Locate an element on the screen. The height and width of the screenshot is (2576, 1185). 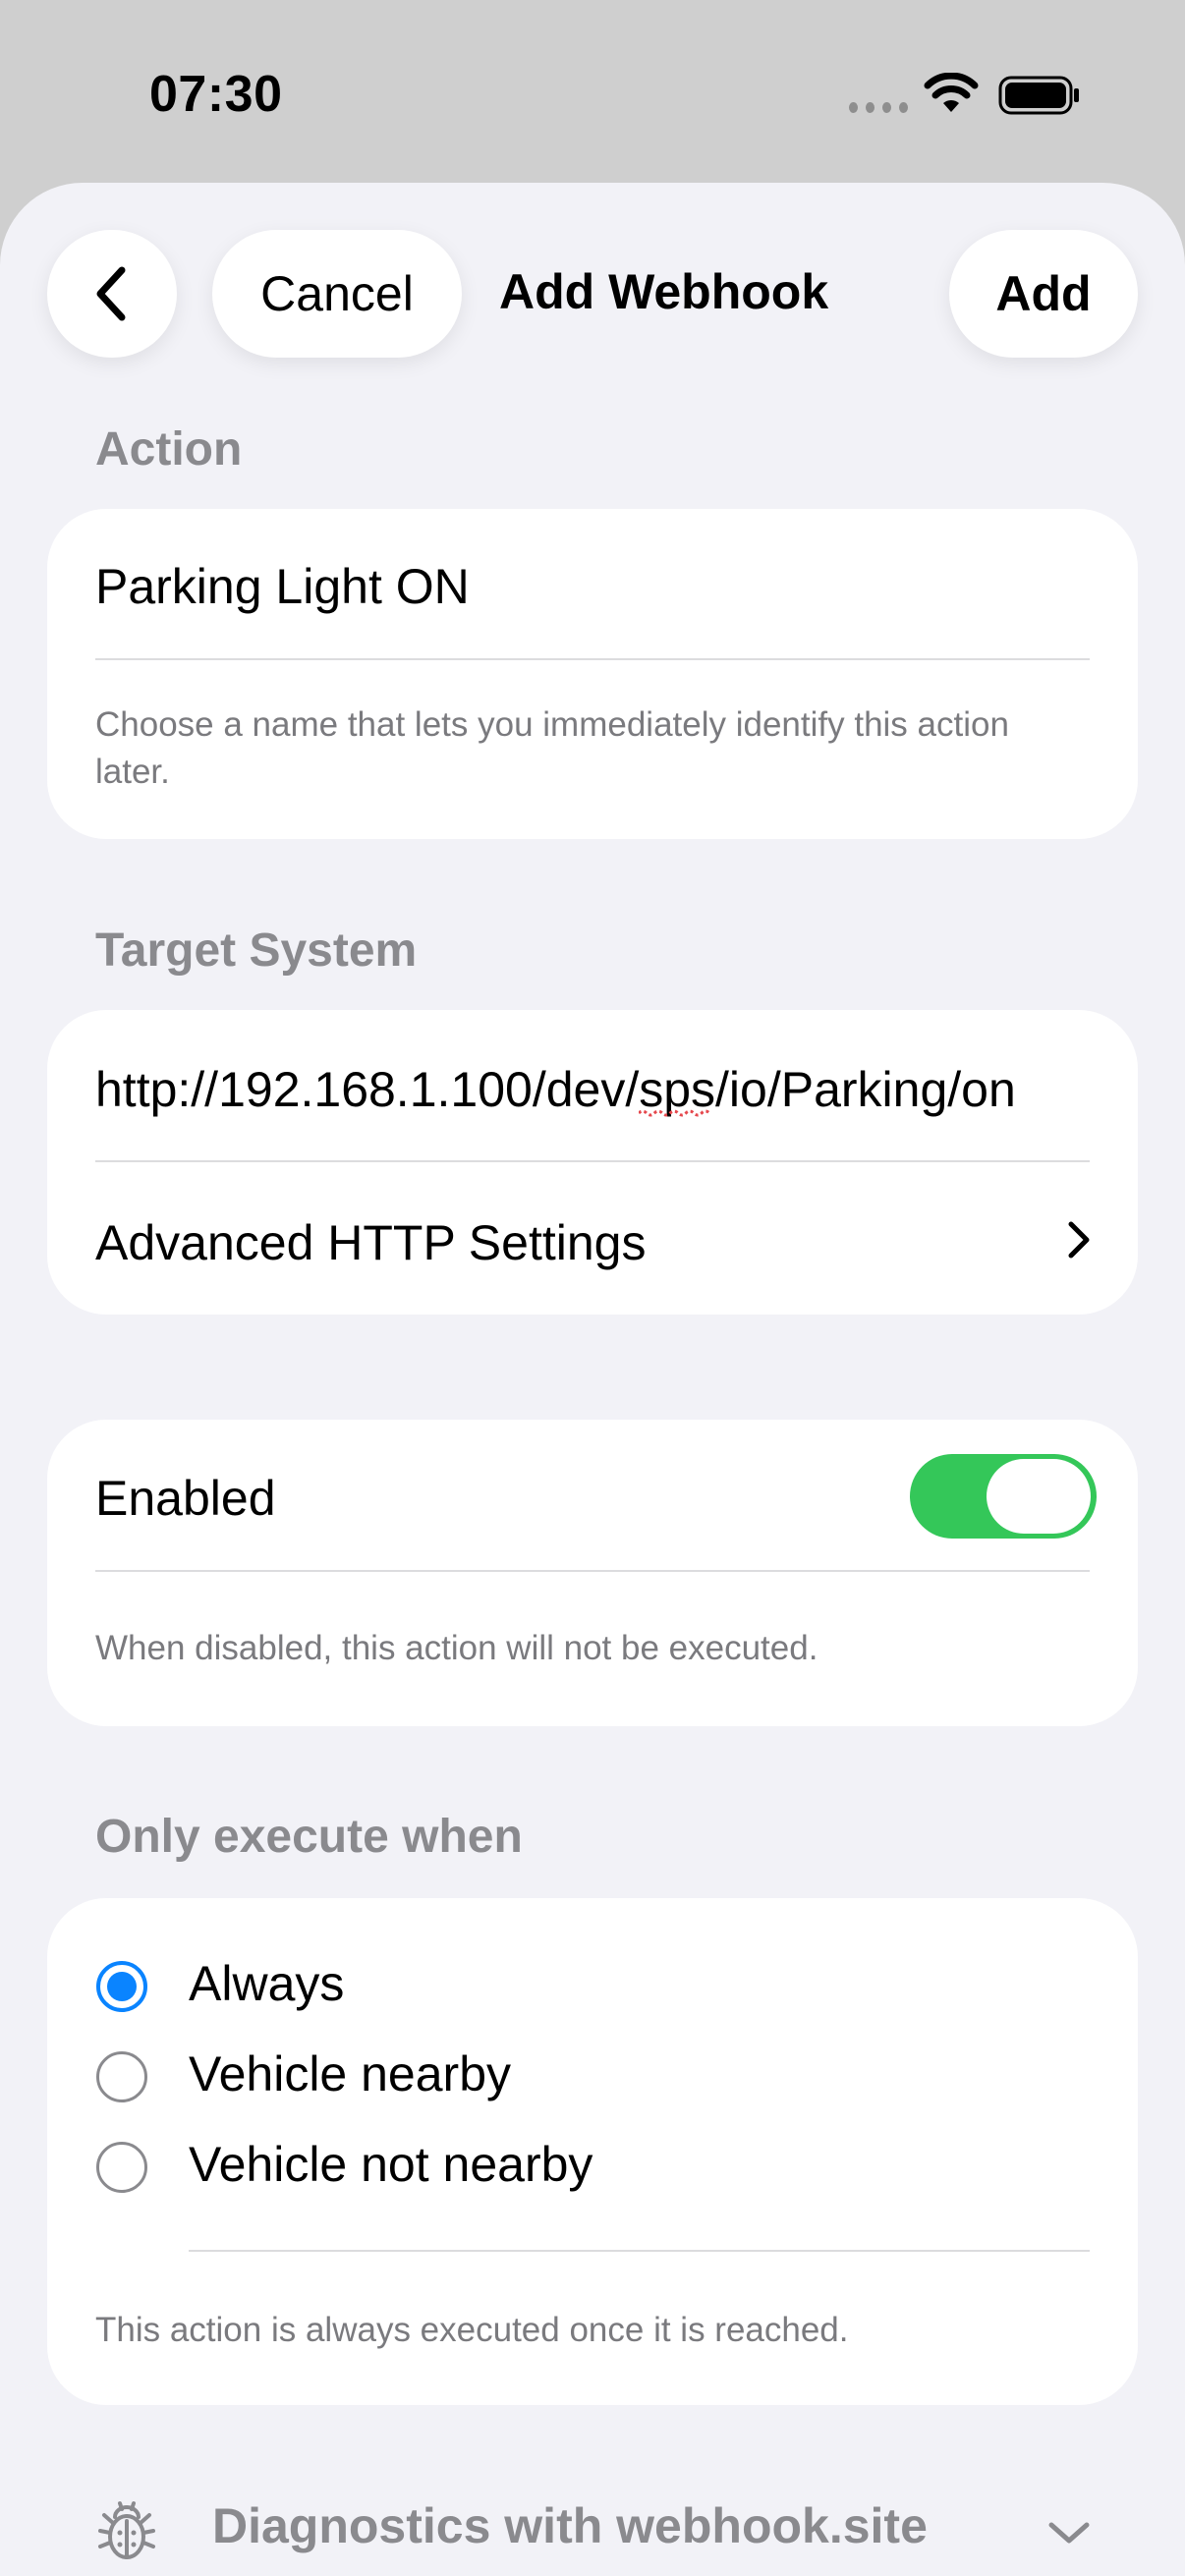
signal-dots-icon is located at coordinates (879, 108).